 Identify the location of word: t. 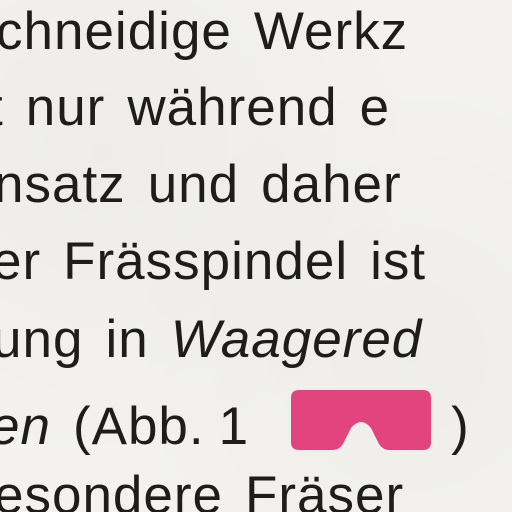
(2, 107).